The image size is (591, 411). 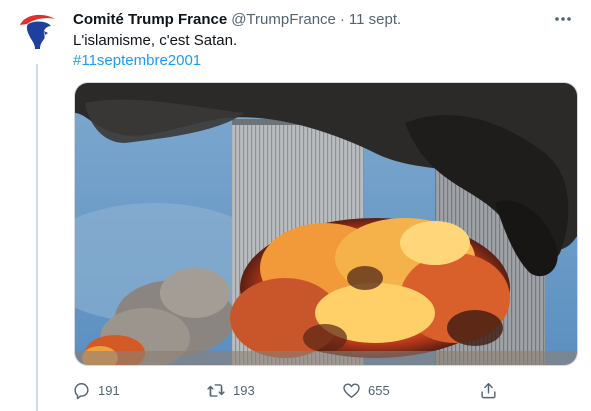 I want to click on more-button, so click(x=563, y=19).